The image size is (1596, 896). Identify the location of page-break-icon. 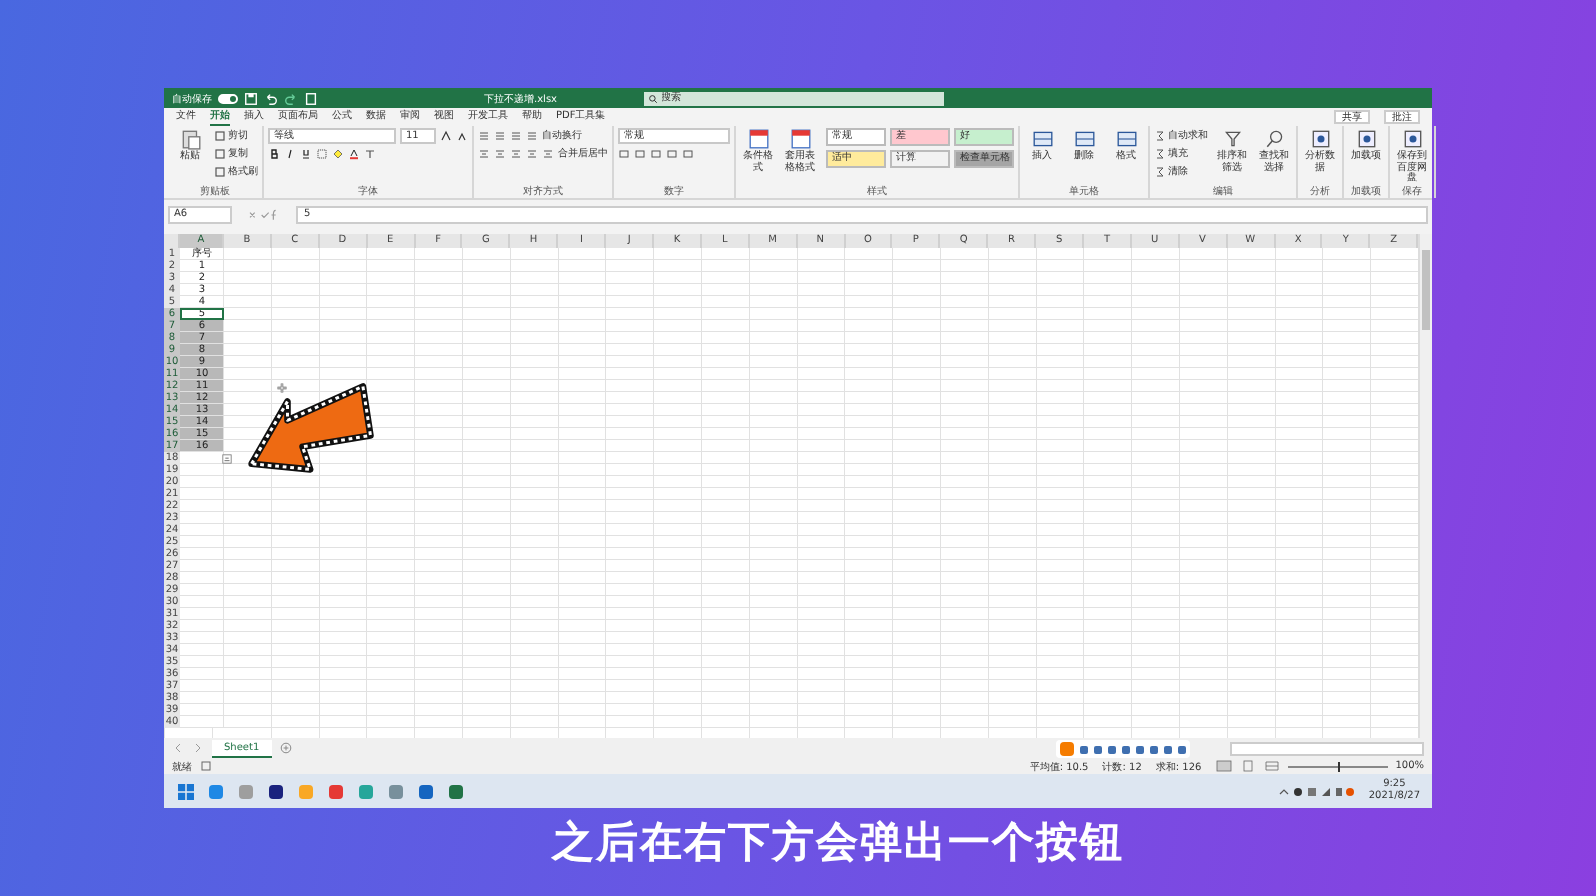
(1271, 766).